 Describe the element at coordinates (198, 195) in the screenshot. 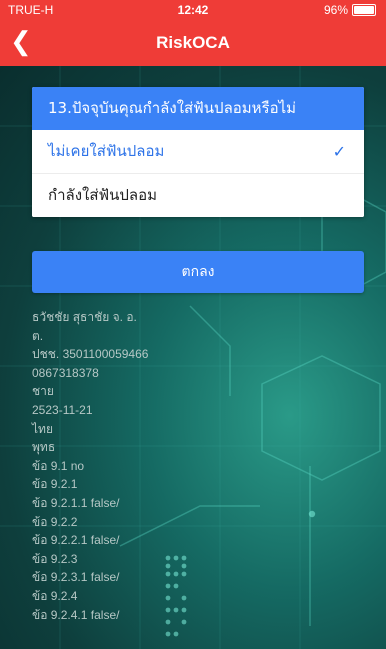

I see `option-wearing-dentures: กำลังใส่ฟันปลอม` at that location.